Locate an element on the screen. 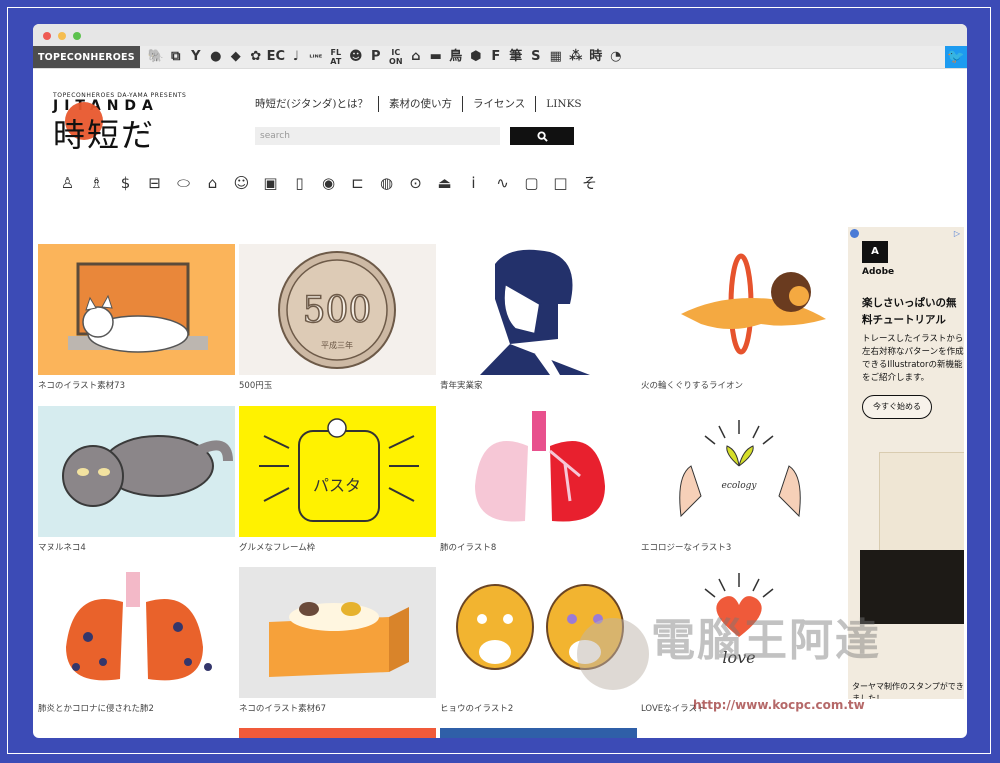  site-icon: ◔ is located at coordinates (616, 57).